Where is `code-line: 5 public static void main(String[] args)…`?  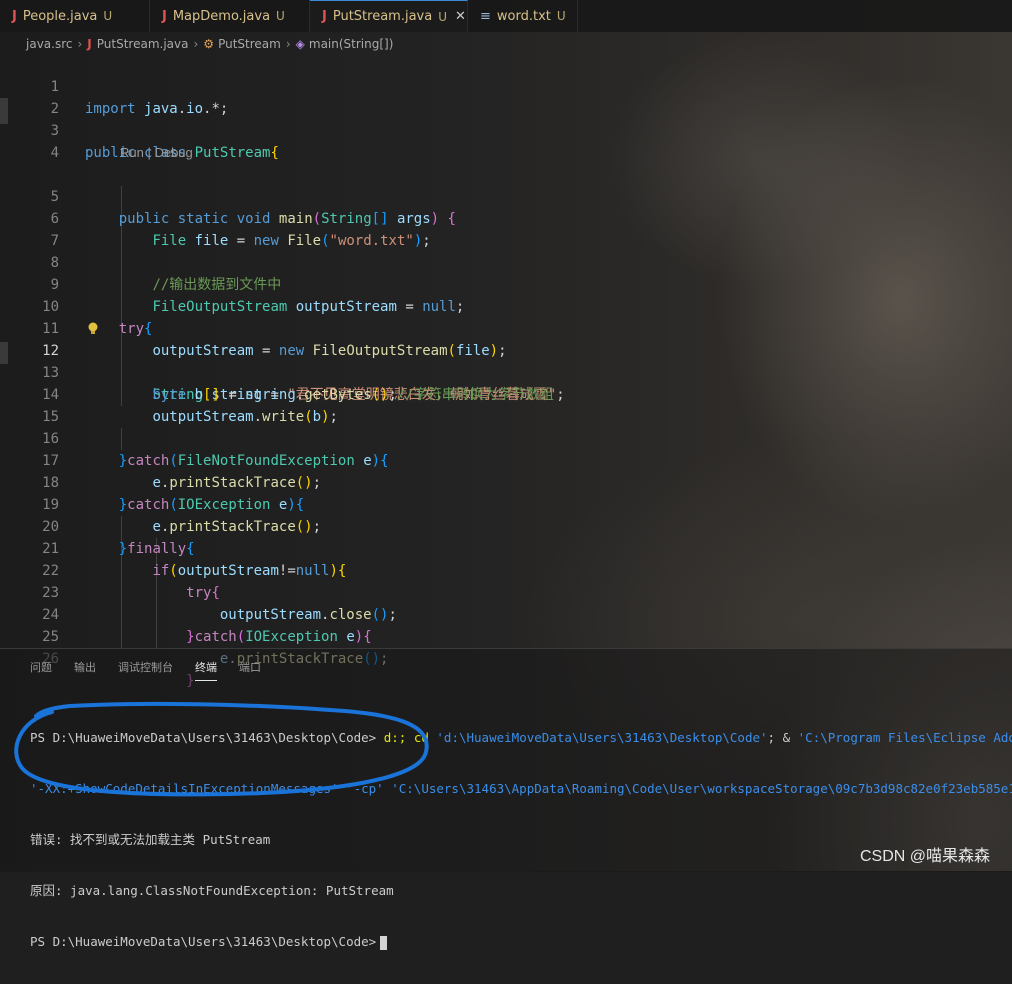 code-line: 5 public static void main(String[] args)… is located at coordinates (228, 195).